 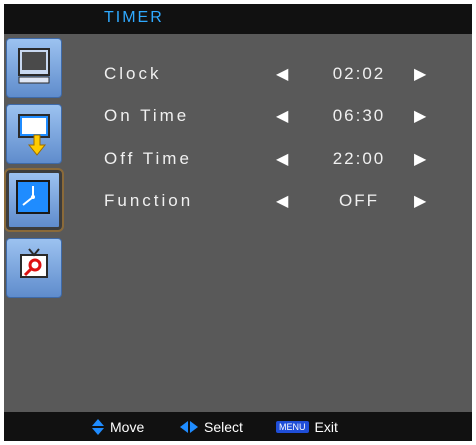 I want to click on sidebar-item-timer, so click(x=34, y=200).